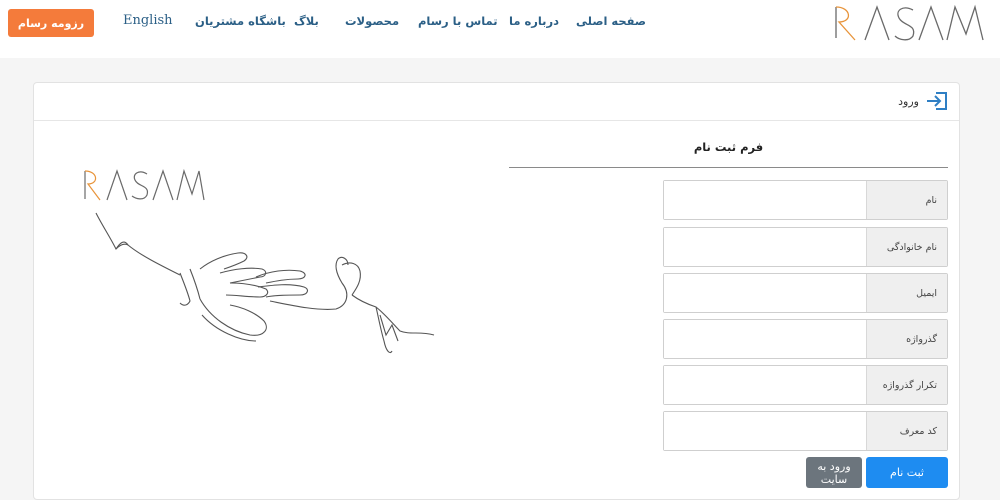  I want to click on rasam-logo-small, so click(144, 184).